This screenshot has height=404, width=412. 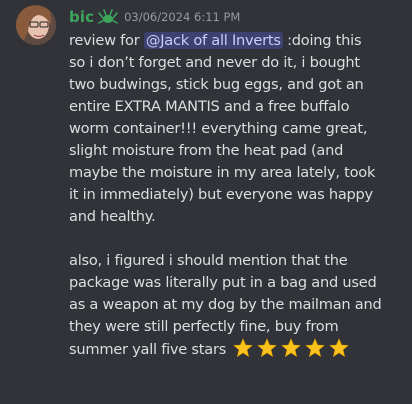 What do you see at coordinates (148, 349) in the screenshot?
I see `line-text: summer yall five stars` at bounding box center [148, 349].